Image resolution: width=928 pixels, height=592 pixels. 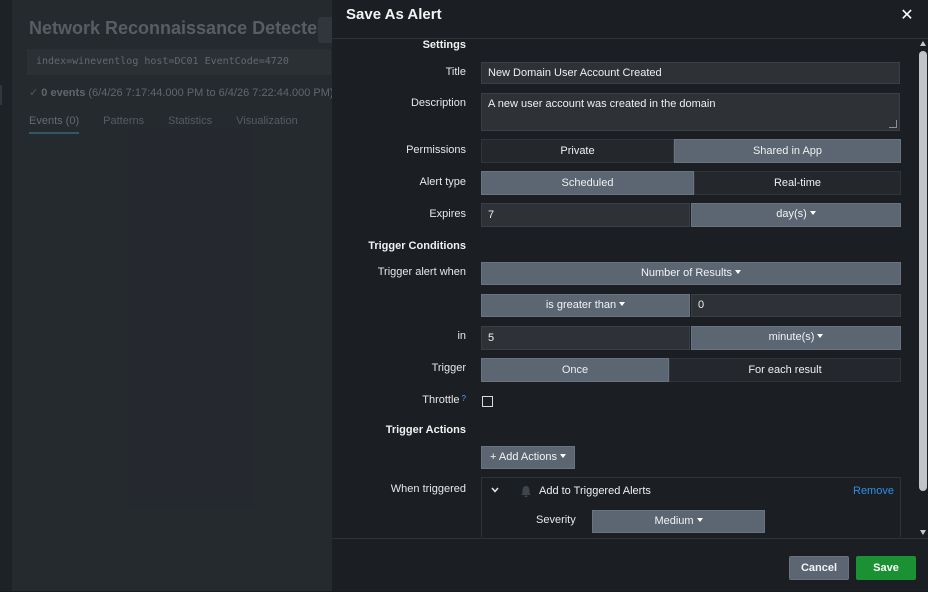 What do you see at coordinates (399, 400) in the screenshot?
I see `throttle-label: Throttle?` at bounding box center [399, 400].